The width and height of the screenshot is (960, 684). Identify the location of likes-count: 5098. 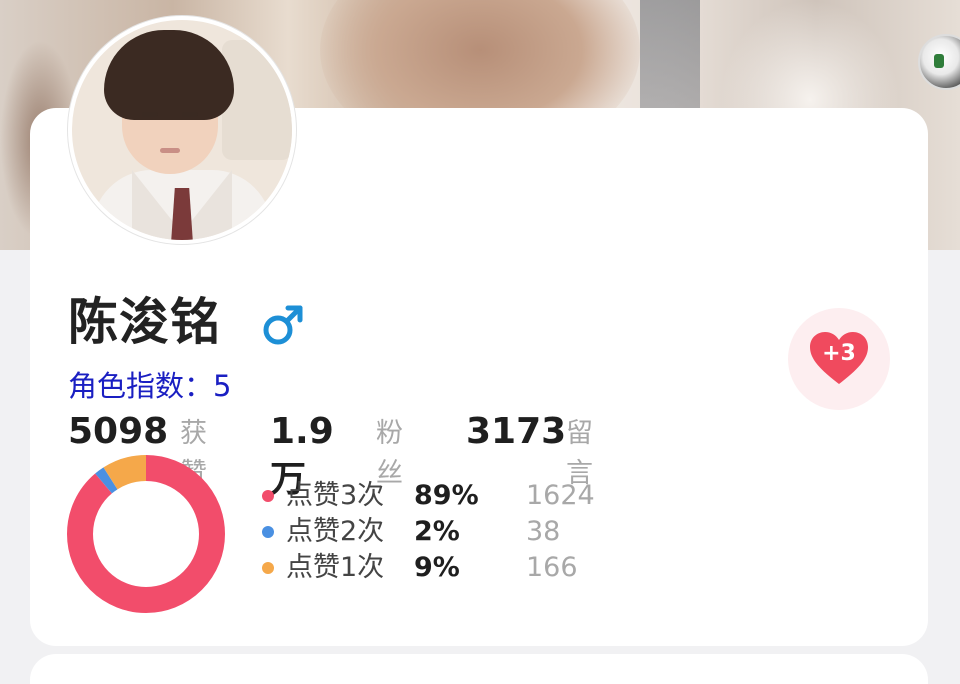
(118, 431).